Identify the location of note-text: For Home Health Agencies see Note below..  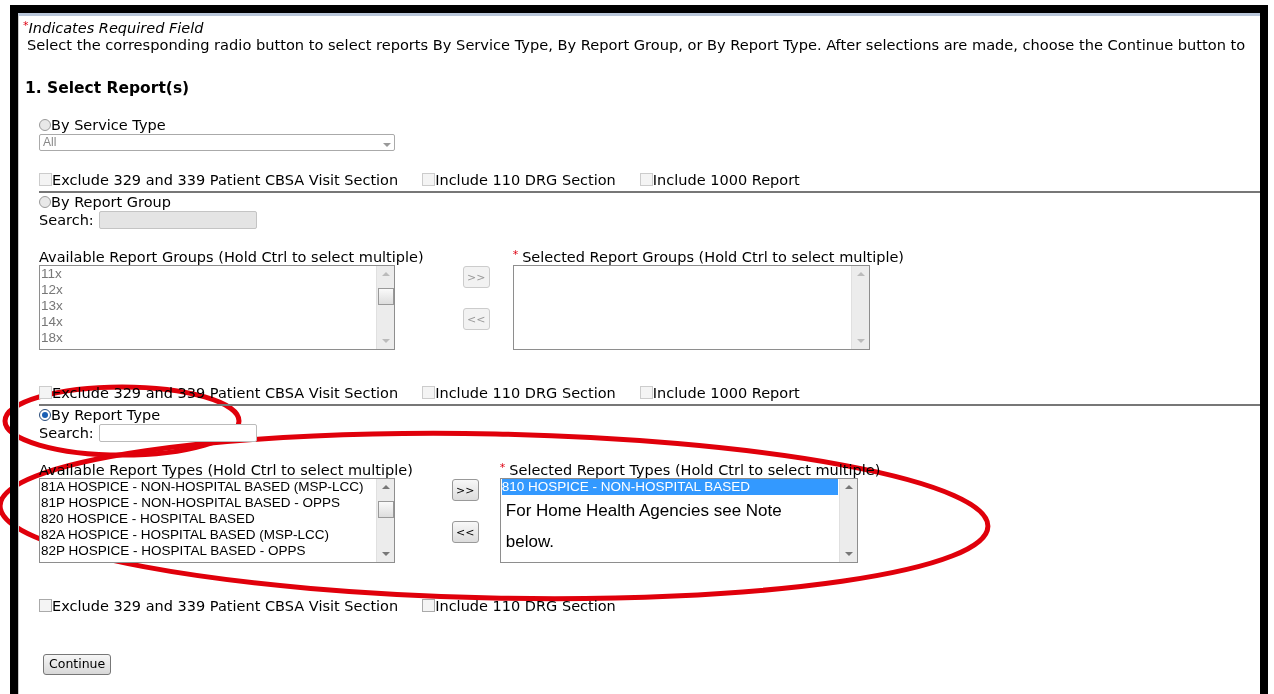
(643, 527).